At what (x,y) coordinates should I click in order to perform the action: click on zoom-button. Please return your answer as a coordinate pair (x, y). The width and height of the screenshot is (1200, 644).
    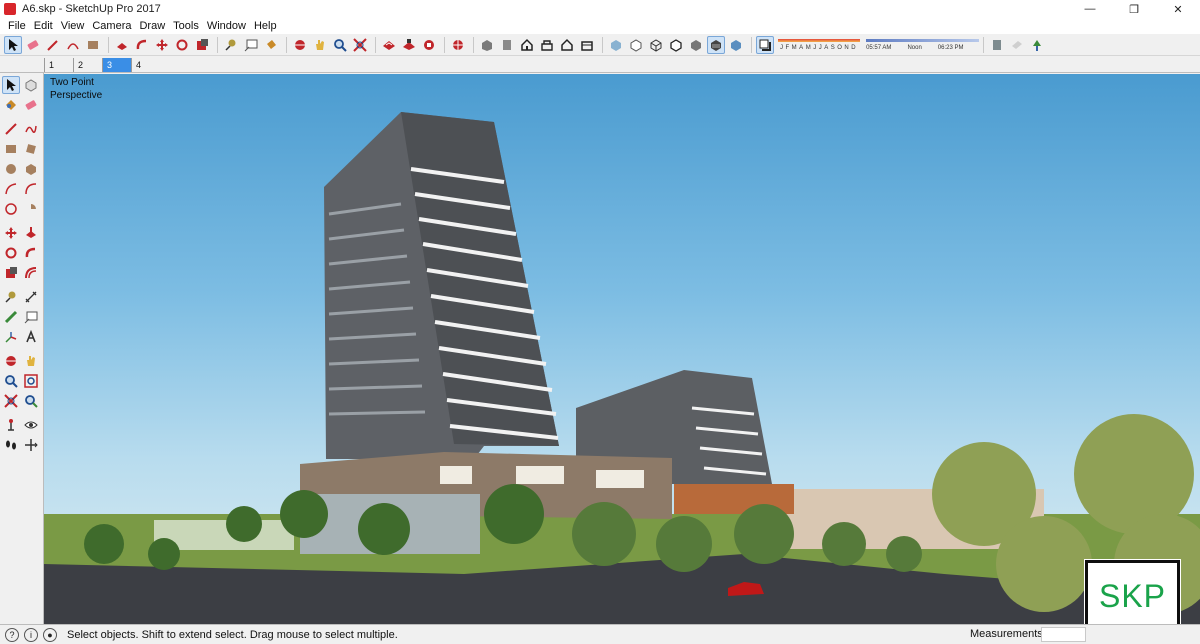
    Looking at the image, I should click on (340, 45).